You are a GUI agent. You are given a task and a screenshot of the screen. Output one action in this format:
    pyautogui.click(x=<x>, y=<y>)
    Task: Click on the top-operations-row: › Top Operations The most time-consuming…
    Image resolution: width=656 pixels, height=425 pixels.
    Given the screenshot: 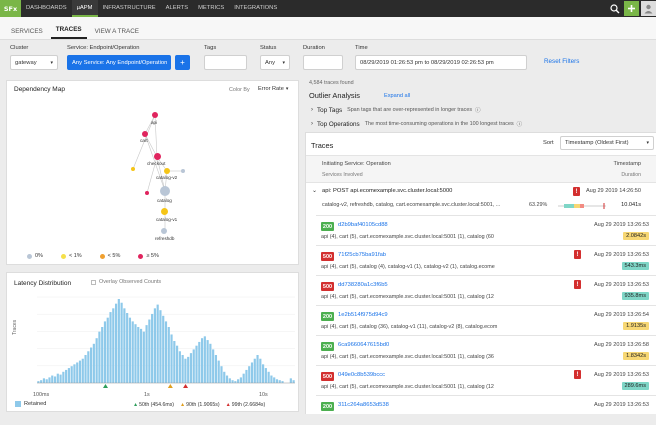 What is the action you would take?
    pyautogui.click(x=416, y=124)
    